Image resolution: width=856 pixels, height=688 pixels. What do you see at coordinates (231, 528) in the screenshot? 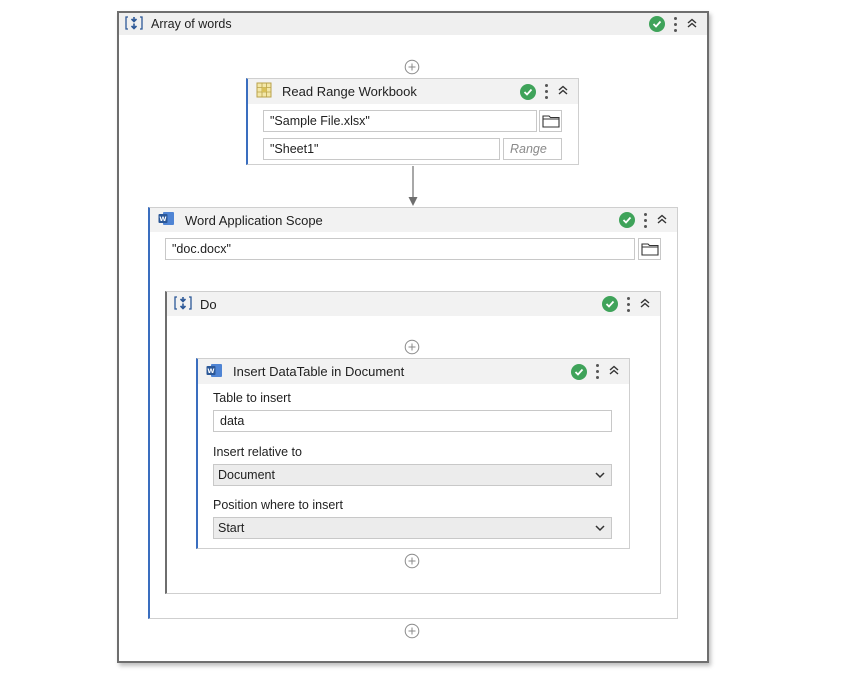
I see `position-value: Start` at bounding box center [231, 528].